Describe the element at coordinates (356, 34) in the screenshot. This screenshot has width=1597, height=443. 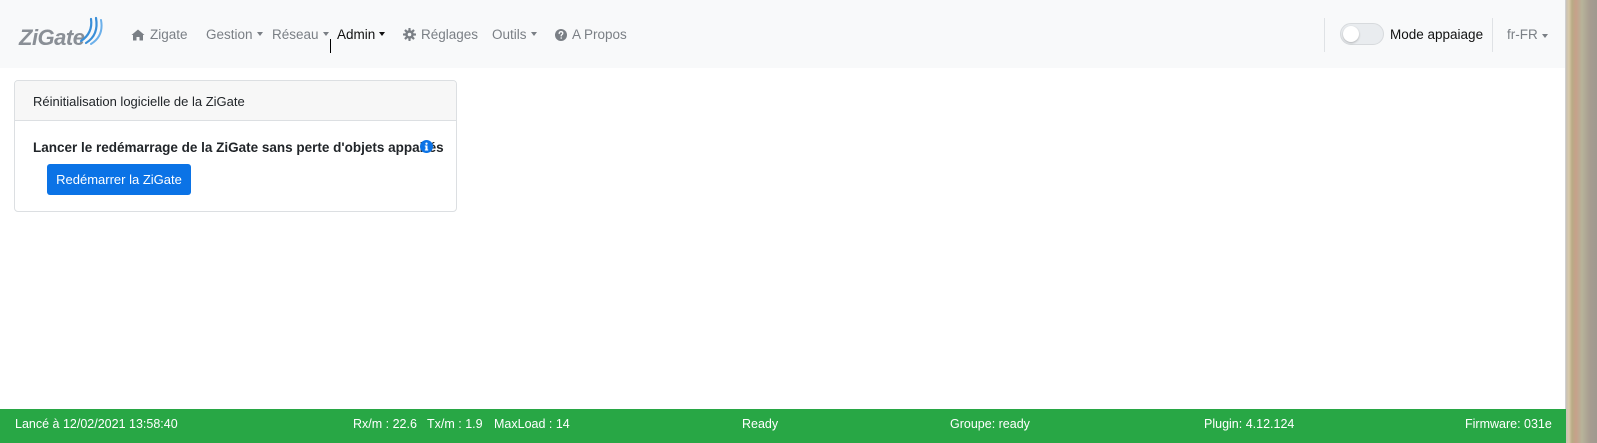
I see `nav-item-label: Admin` at that location.